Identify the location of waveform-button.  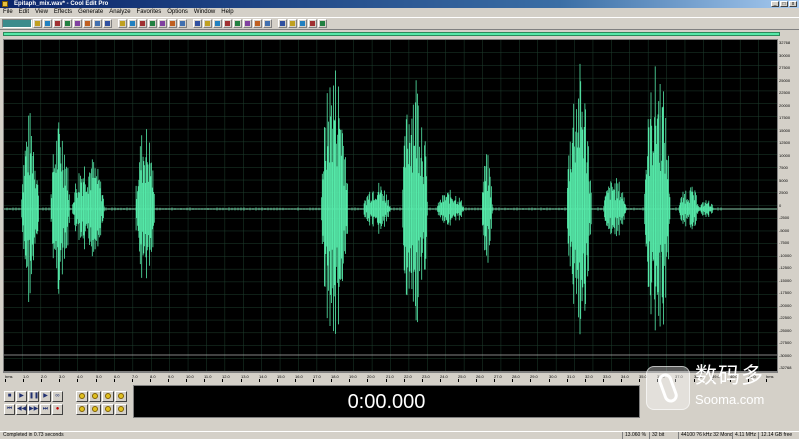
(122, 23).